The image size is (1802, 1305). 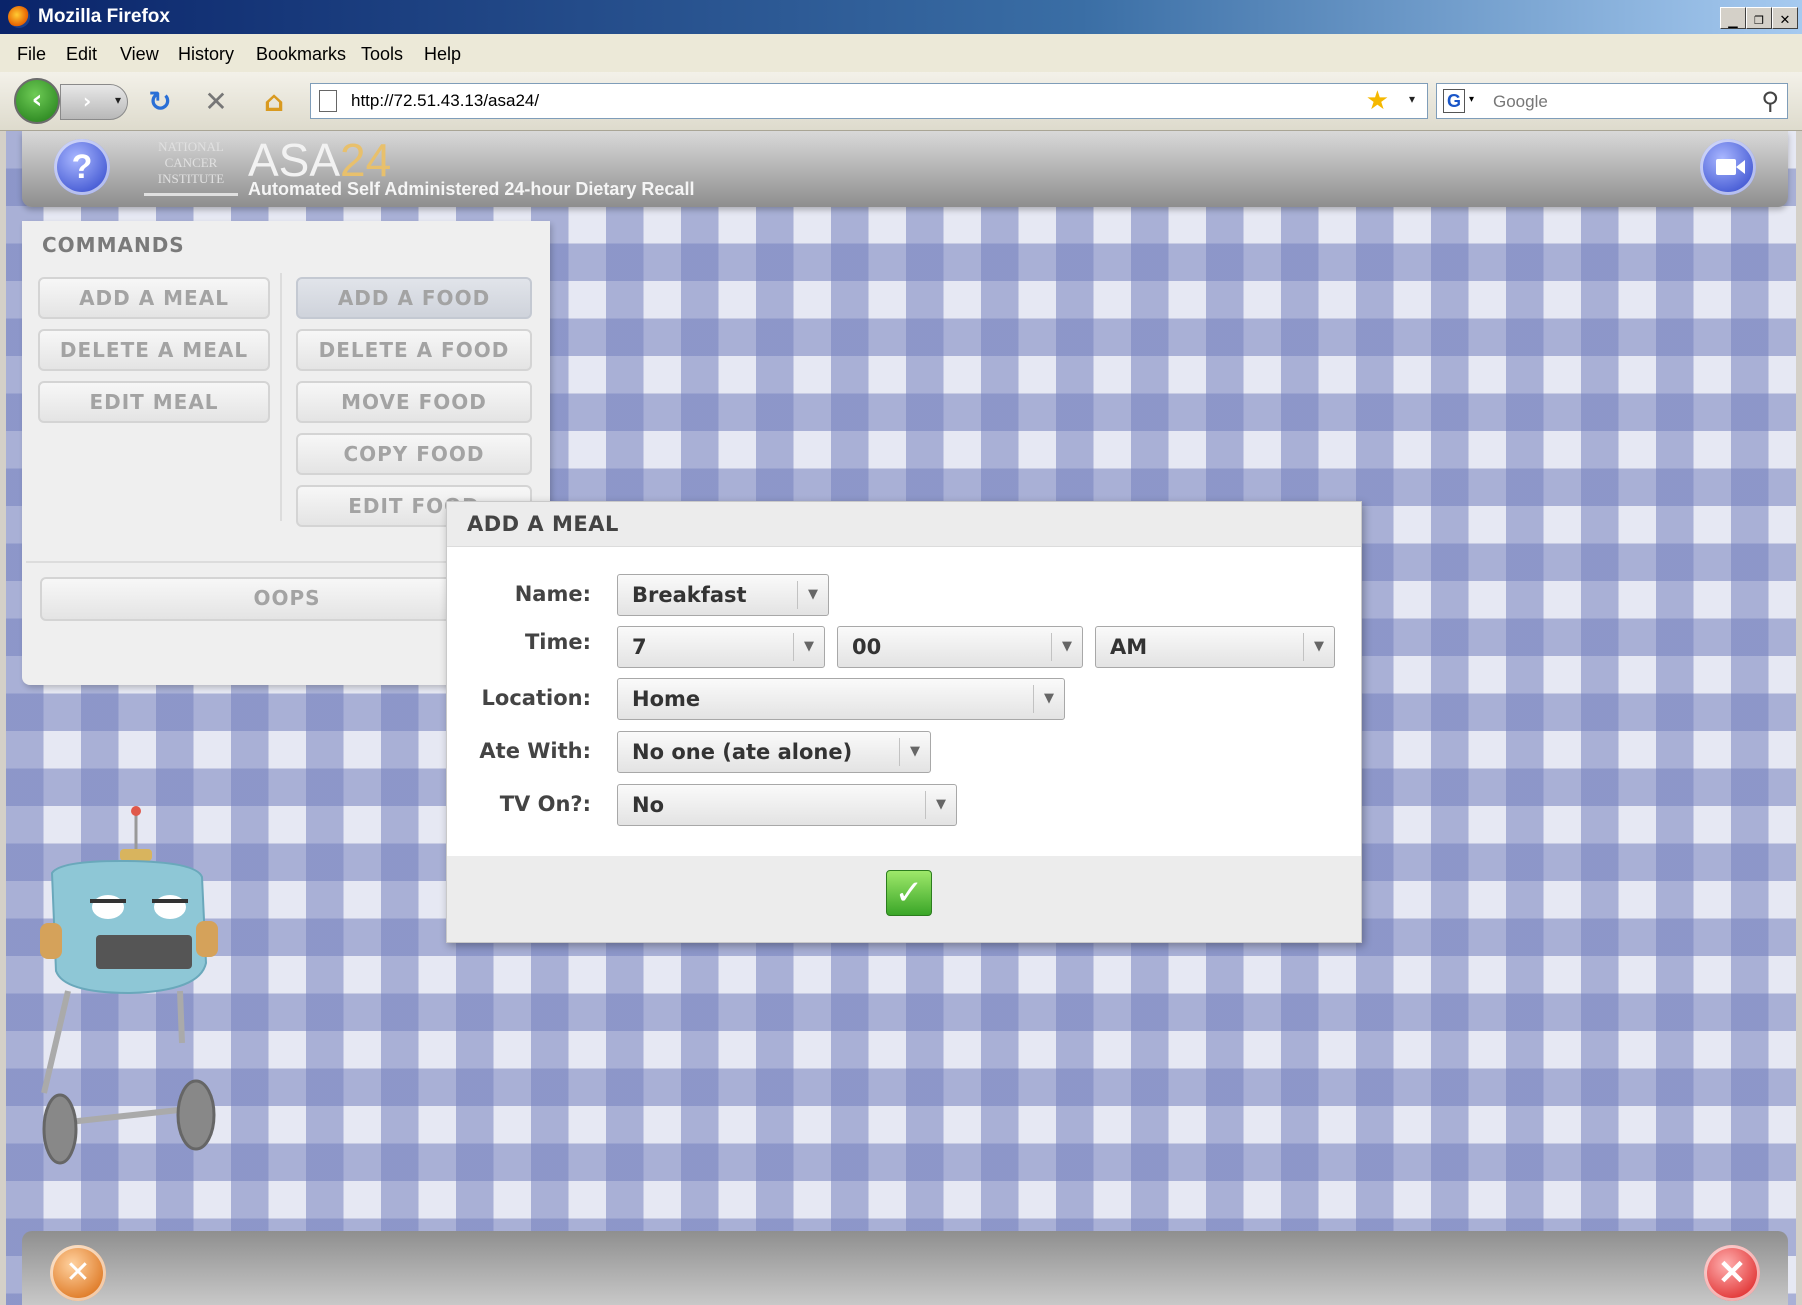 I want to click on hour-select: 7 ▼, so click(x=721, y=647).